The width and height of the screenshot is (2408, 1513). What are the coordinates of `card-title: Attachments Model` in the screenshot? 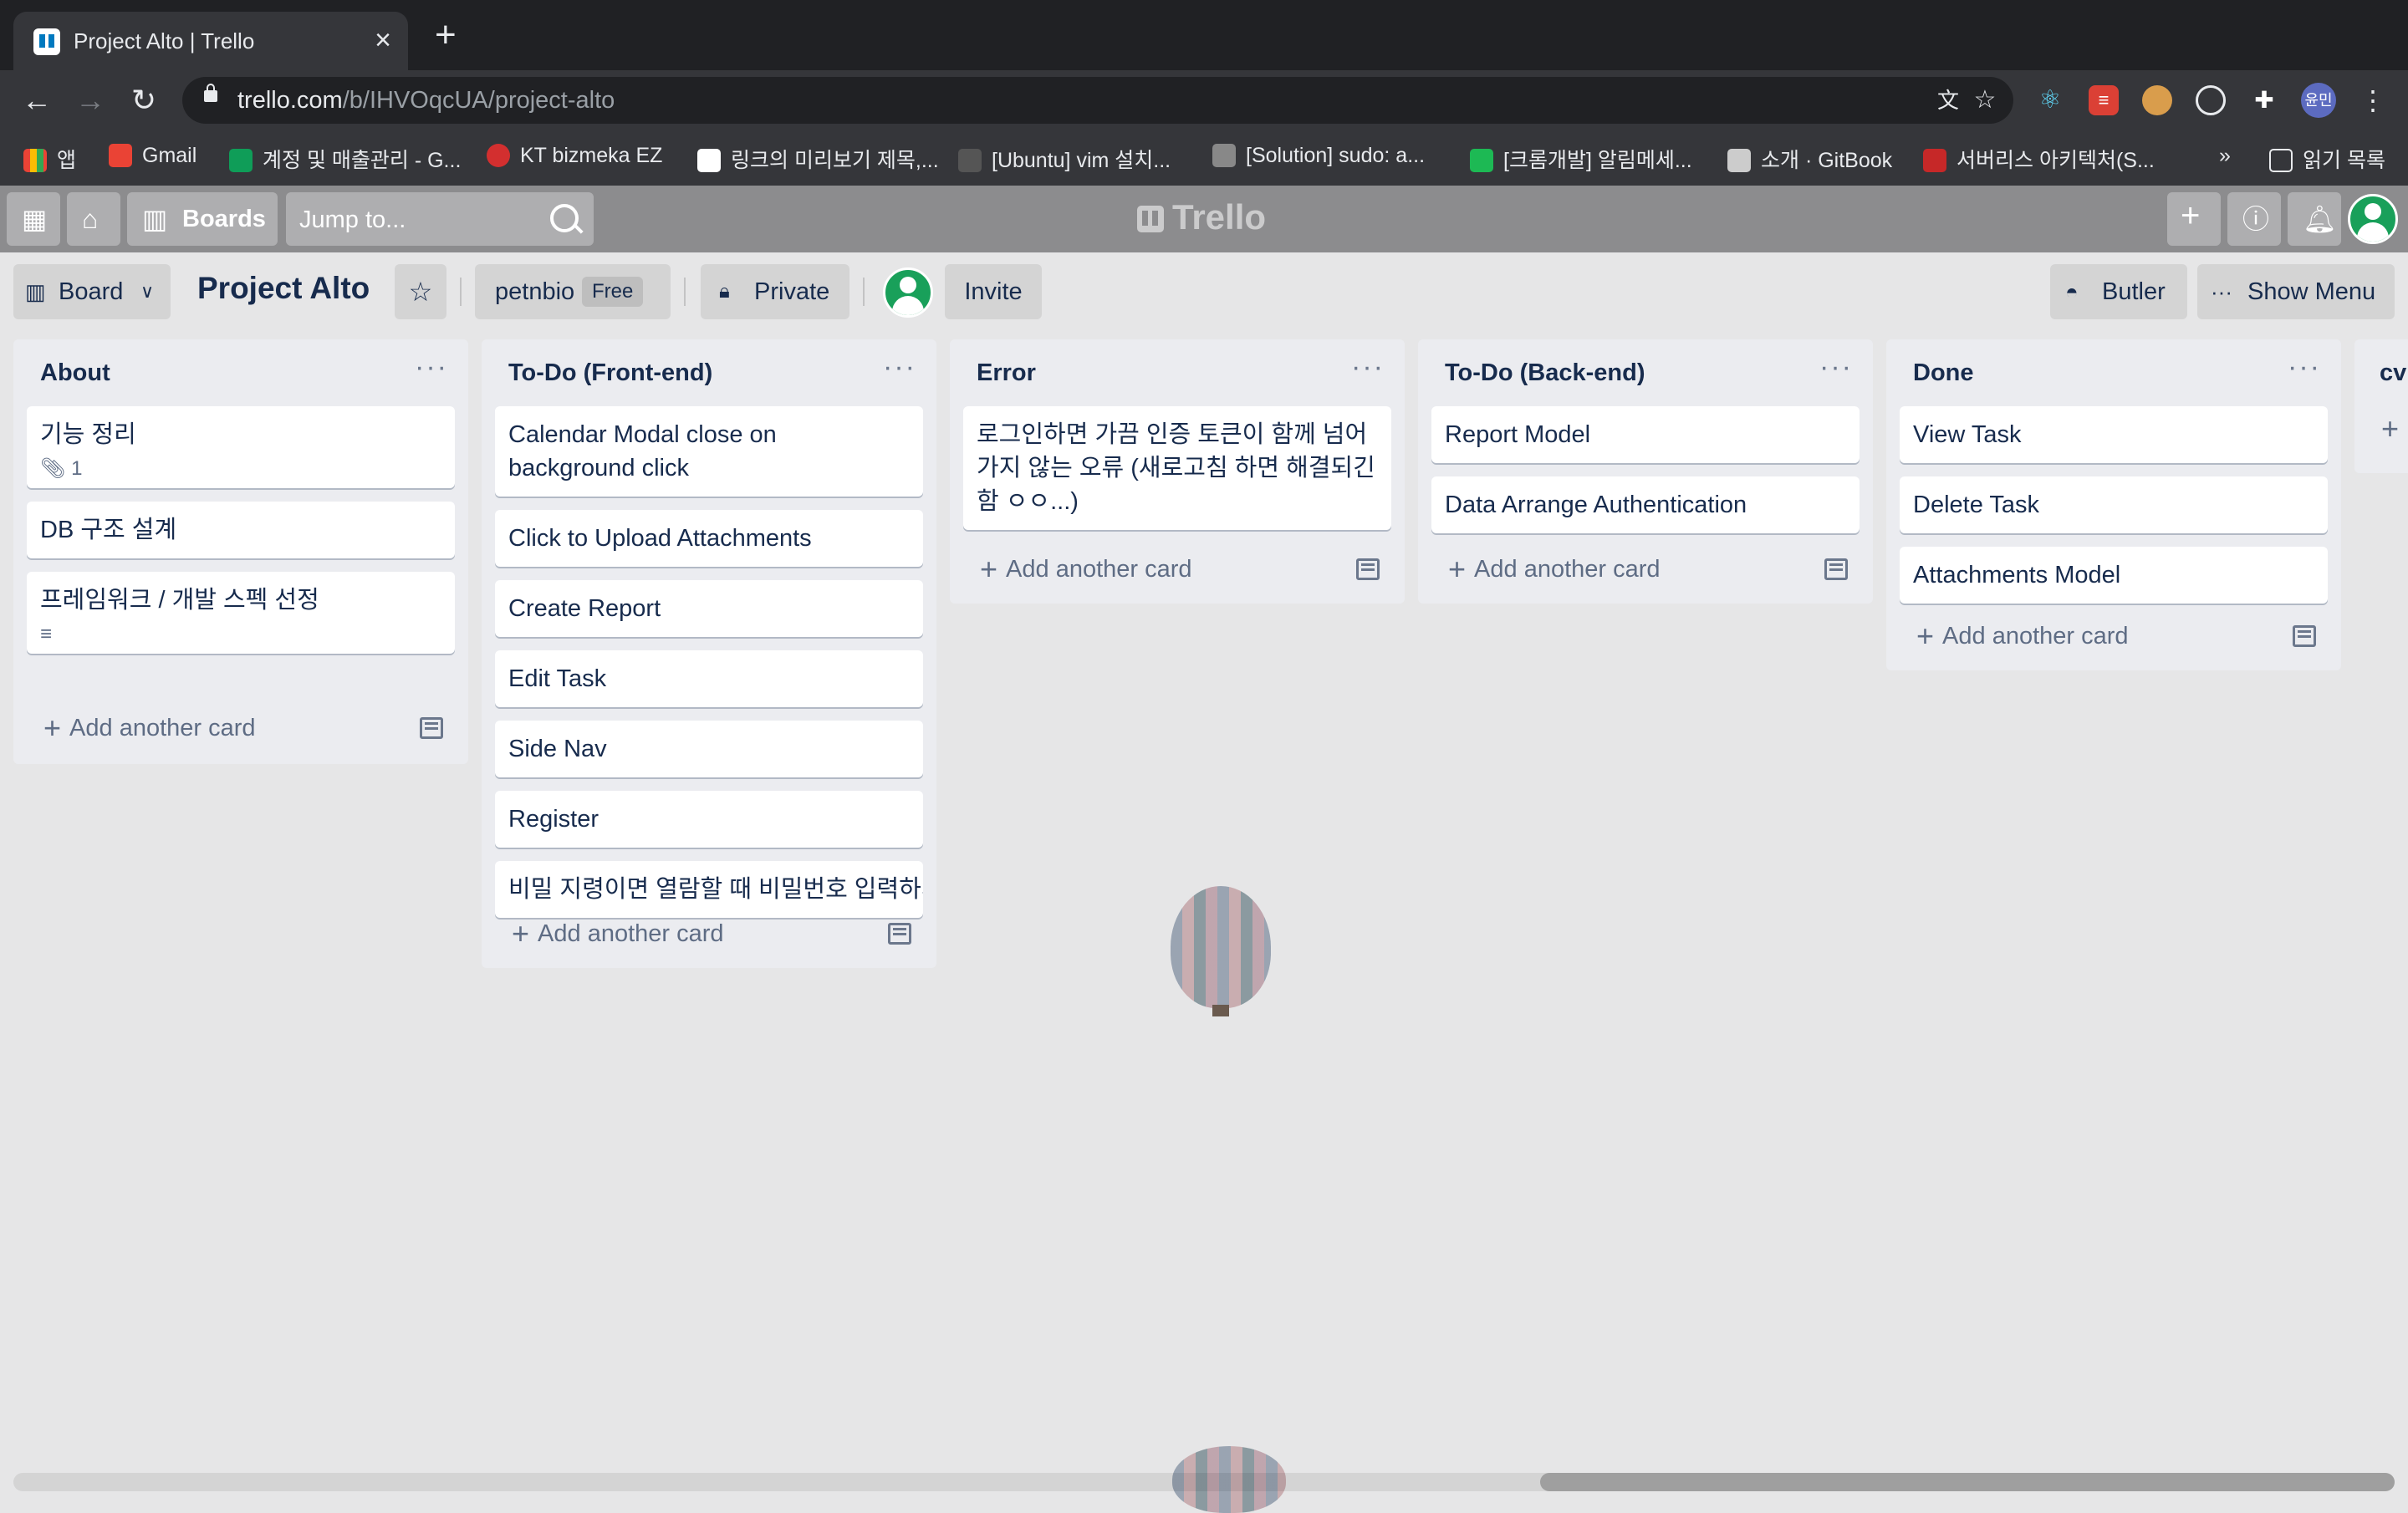 It's located at (2017, 575).